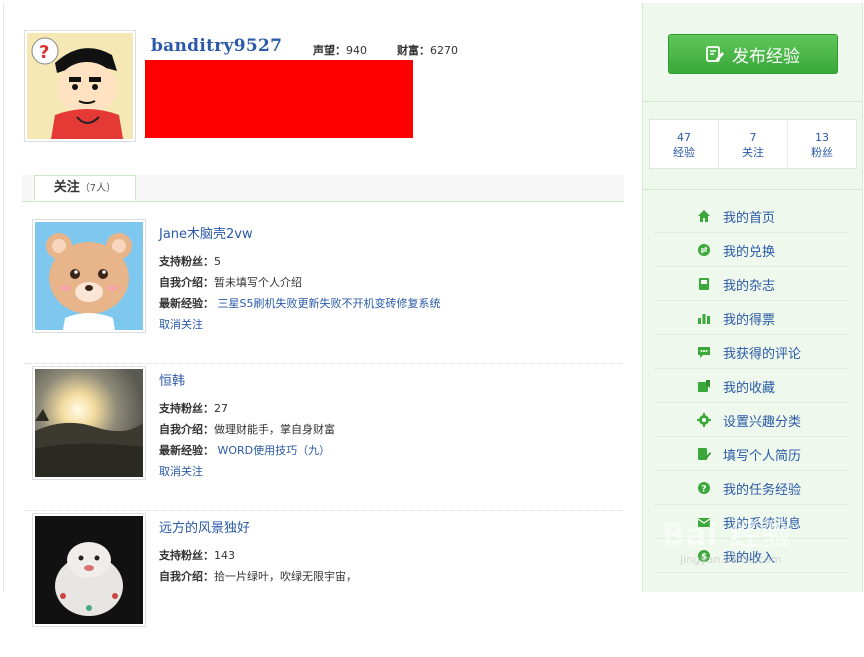  What do you see at coordinates (704, 420) in the screenshot?
I see `gear-icon` at bounding box center [704, 420].